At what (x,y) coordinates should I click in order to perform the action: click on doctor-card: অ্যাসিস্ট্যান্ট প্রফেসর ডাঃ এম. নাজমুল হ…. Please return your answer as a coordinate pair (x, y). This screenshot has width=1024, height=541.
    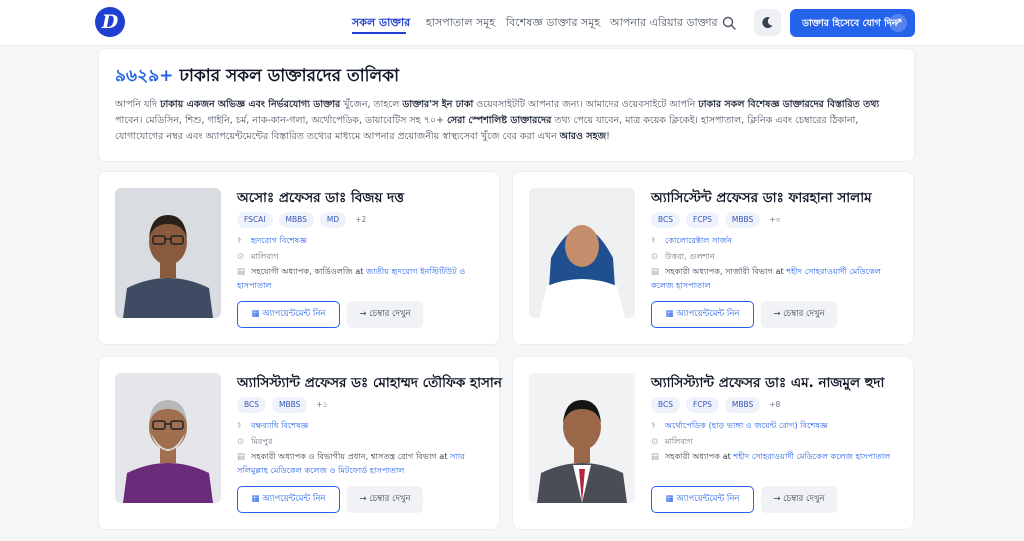
    Looking at the image, I should click on (713, 443).